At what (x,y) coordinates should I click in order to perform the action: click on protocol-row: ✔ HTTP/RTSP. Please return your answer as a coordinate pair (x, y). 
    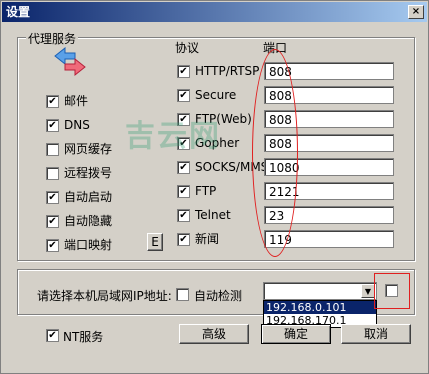
    Looking at the image, I should click on (219, 71).